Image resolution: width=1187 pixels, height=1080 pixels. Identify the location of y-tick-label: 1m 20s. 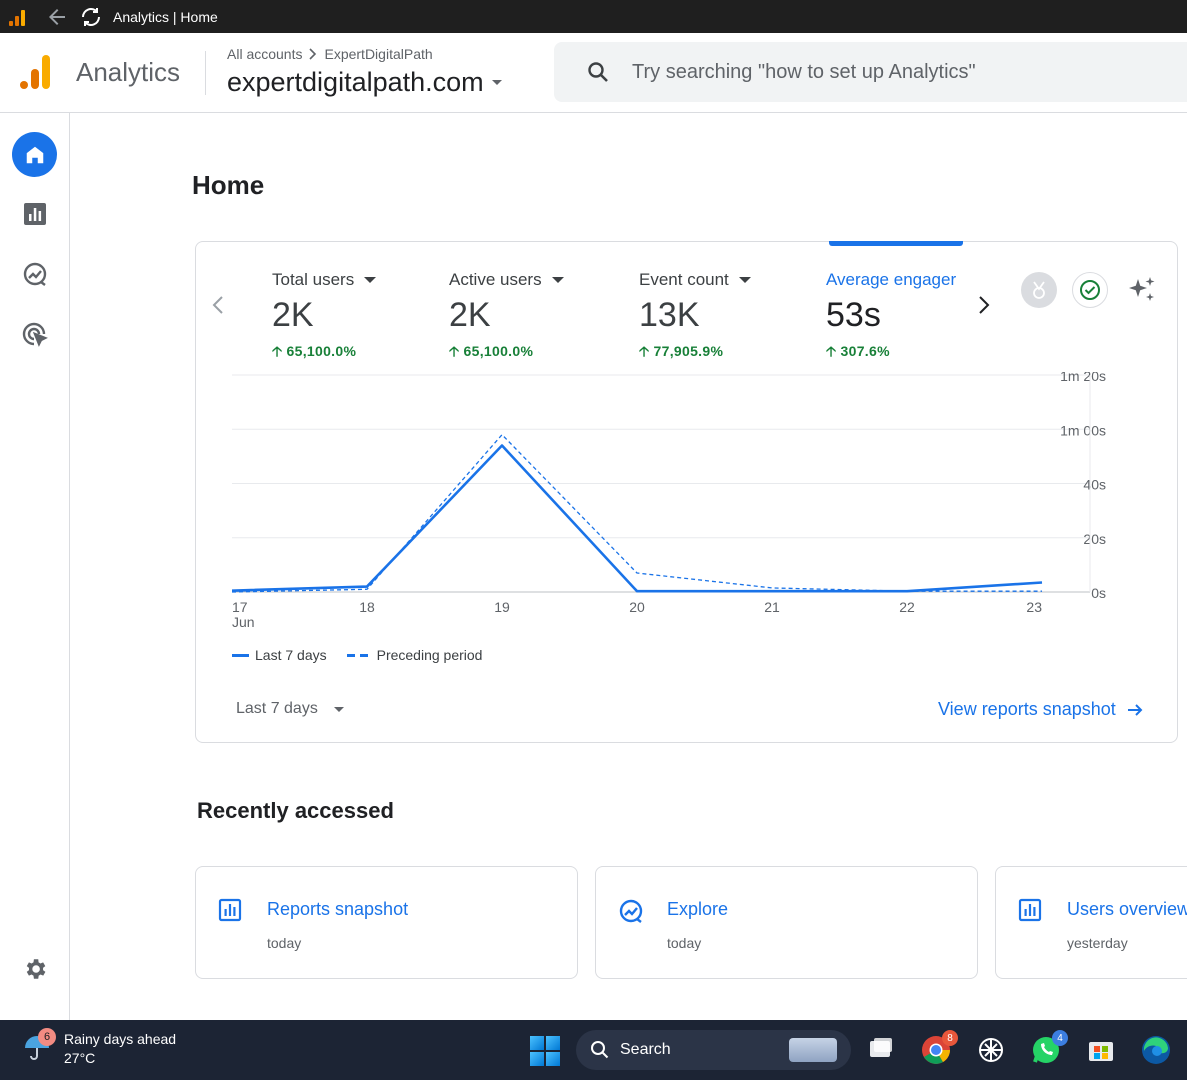
(1083, 378).